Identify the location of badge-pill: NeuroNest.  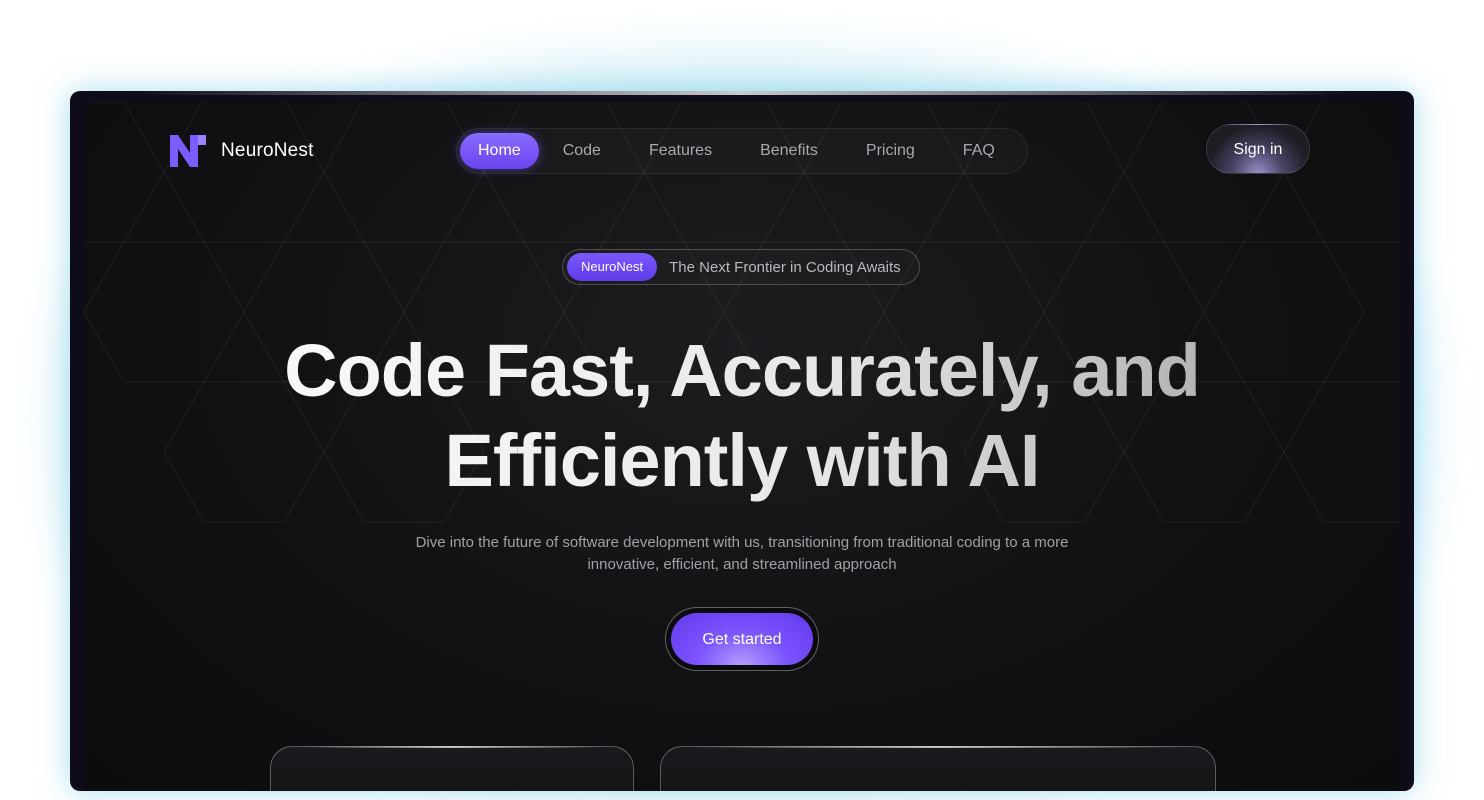
(612, 267).